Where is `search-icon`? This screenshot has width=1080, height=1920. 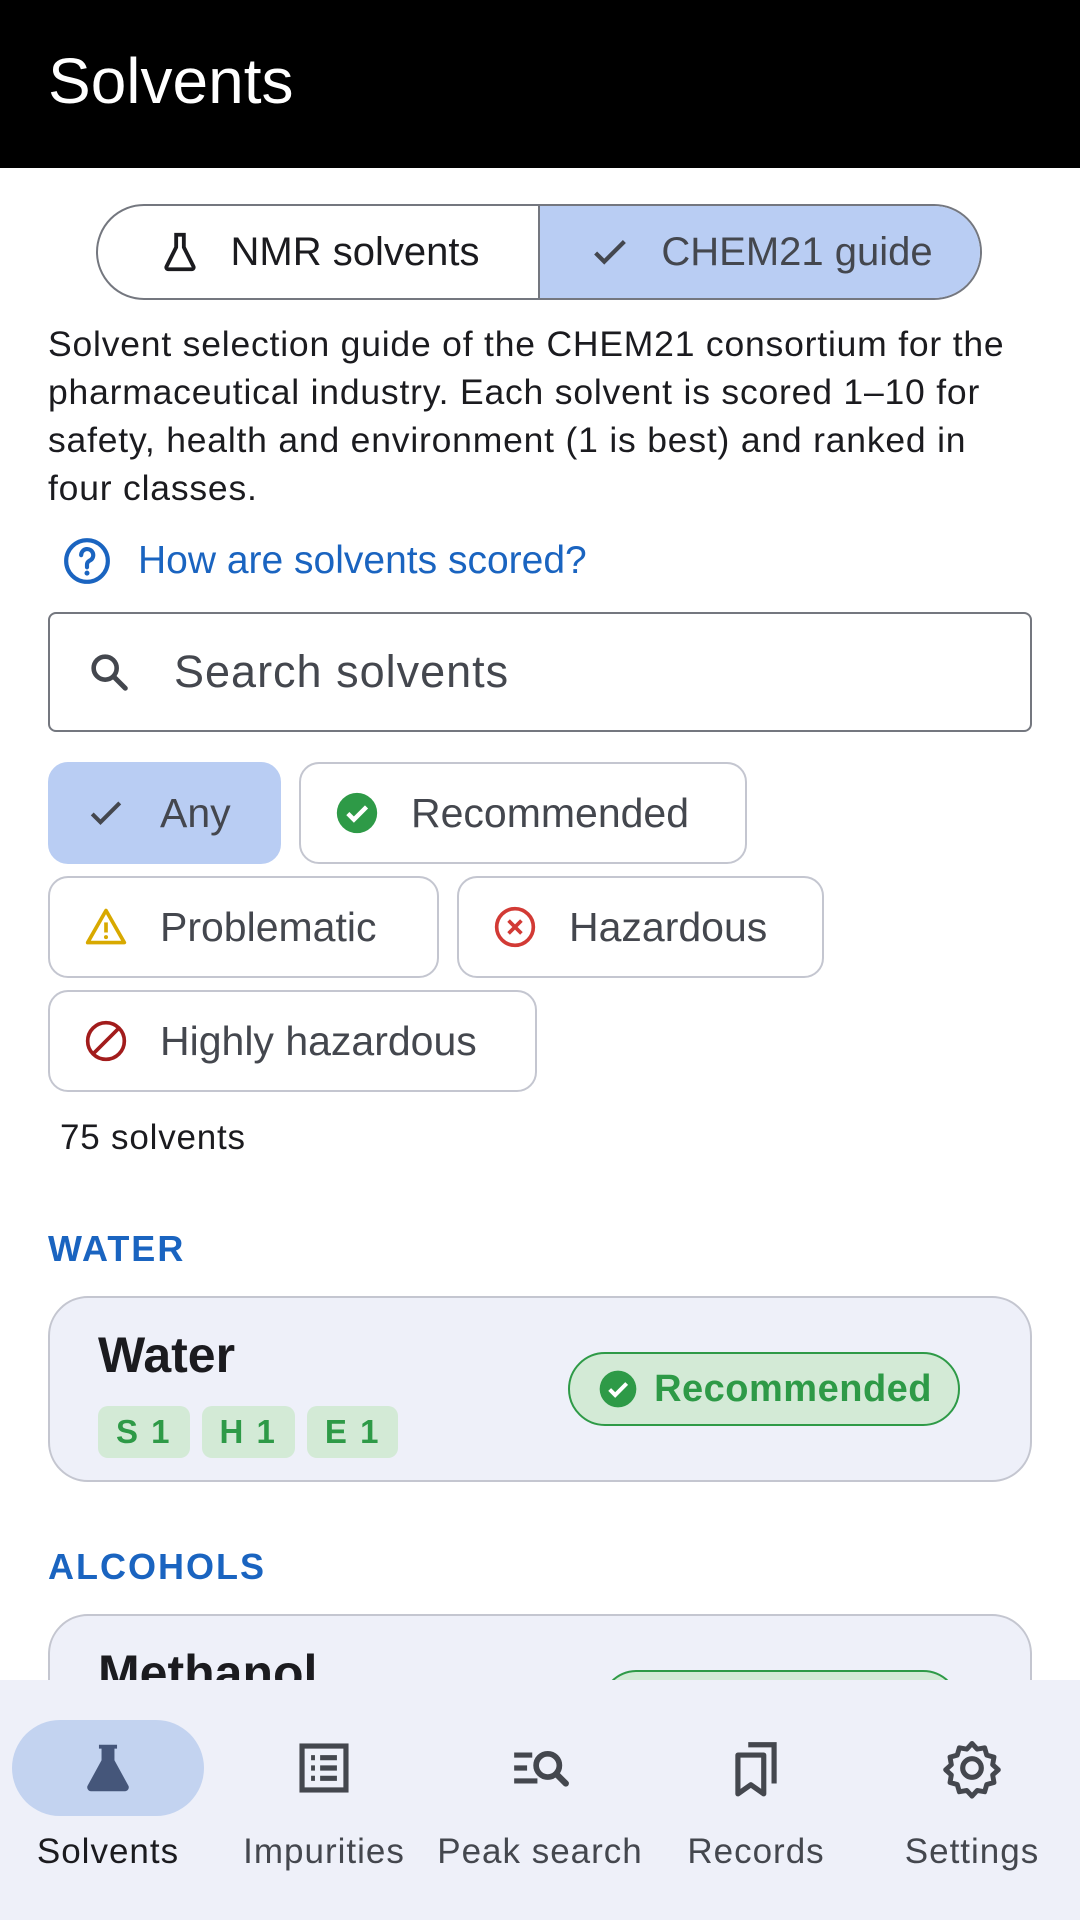 search-icon is located at coordinates (109, 672).